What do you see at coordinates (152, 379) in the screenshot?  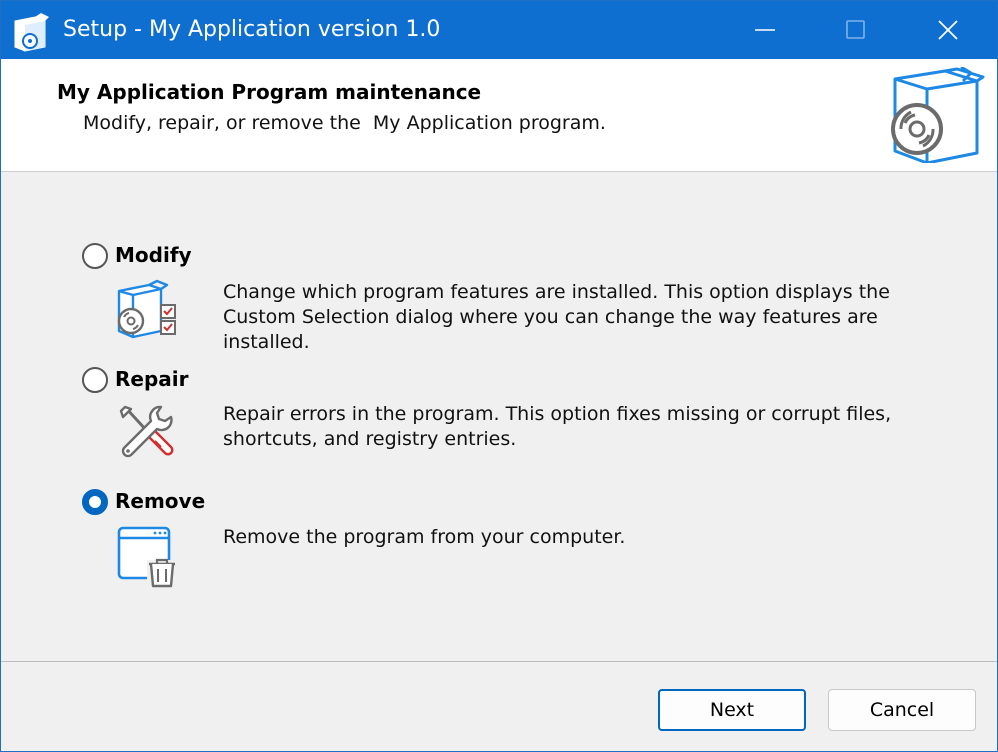 I see `repair-label: Repair` at bounding box center [152, 379].